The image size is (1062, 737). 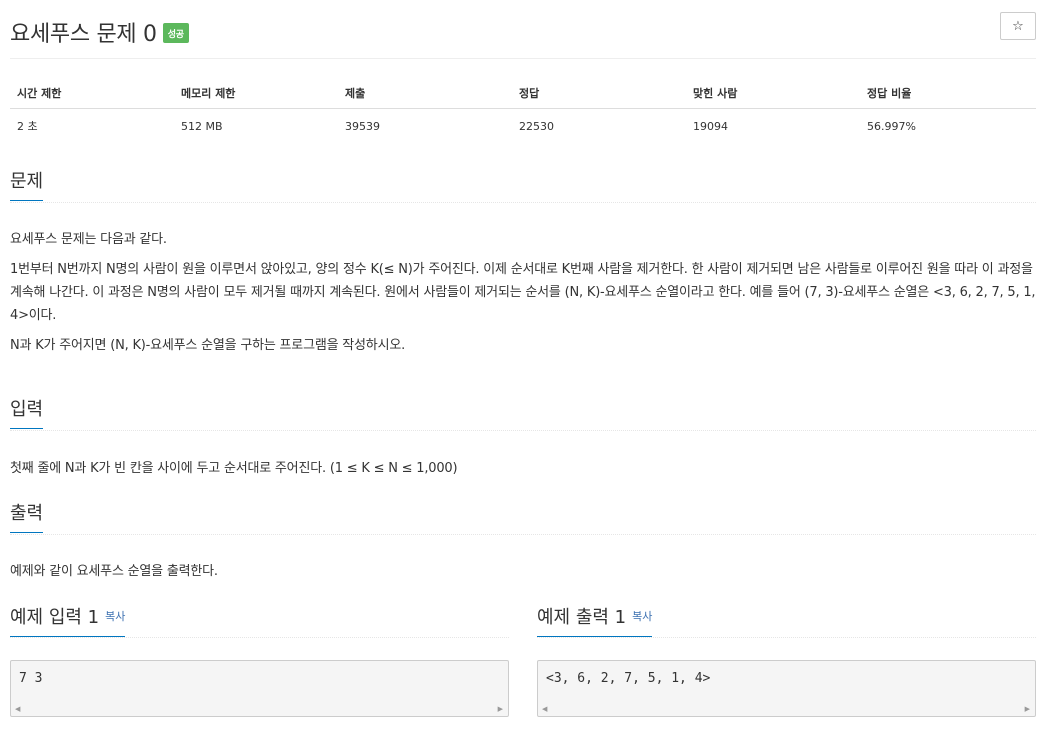 I want to click on header-accepted: 정답, so click(x=599, y=93).